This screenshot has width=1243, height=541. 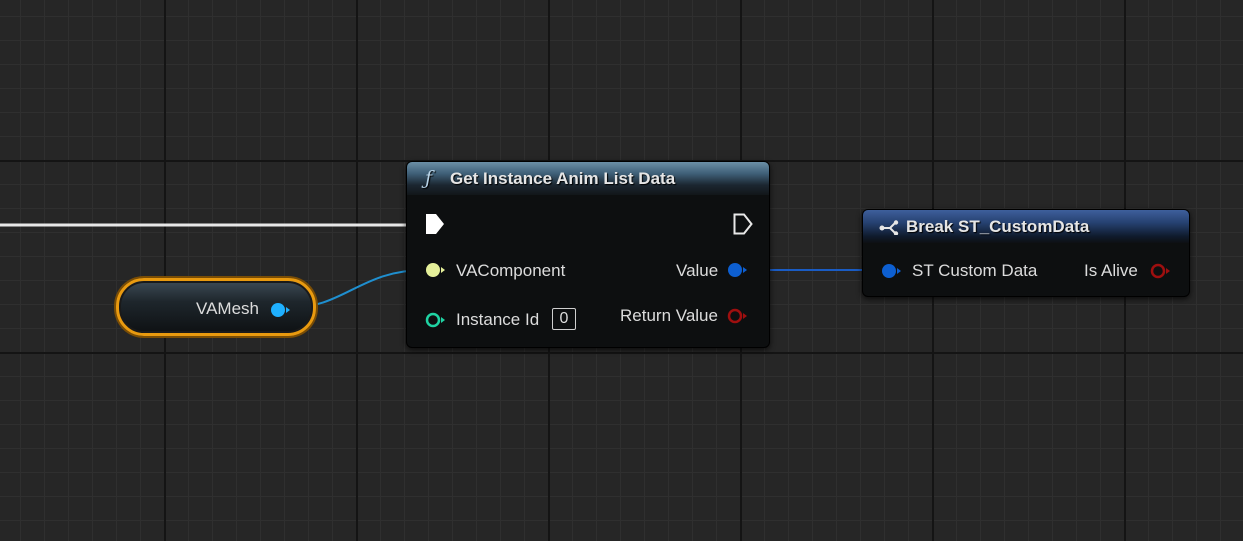 I want to click on function-icon: ƒ, so click(x=429, y=178).